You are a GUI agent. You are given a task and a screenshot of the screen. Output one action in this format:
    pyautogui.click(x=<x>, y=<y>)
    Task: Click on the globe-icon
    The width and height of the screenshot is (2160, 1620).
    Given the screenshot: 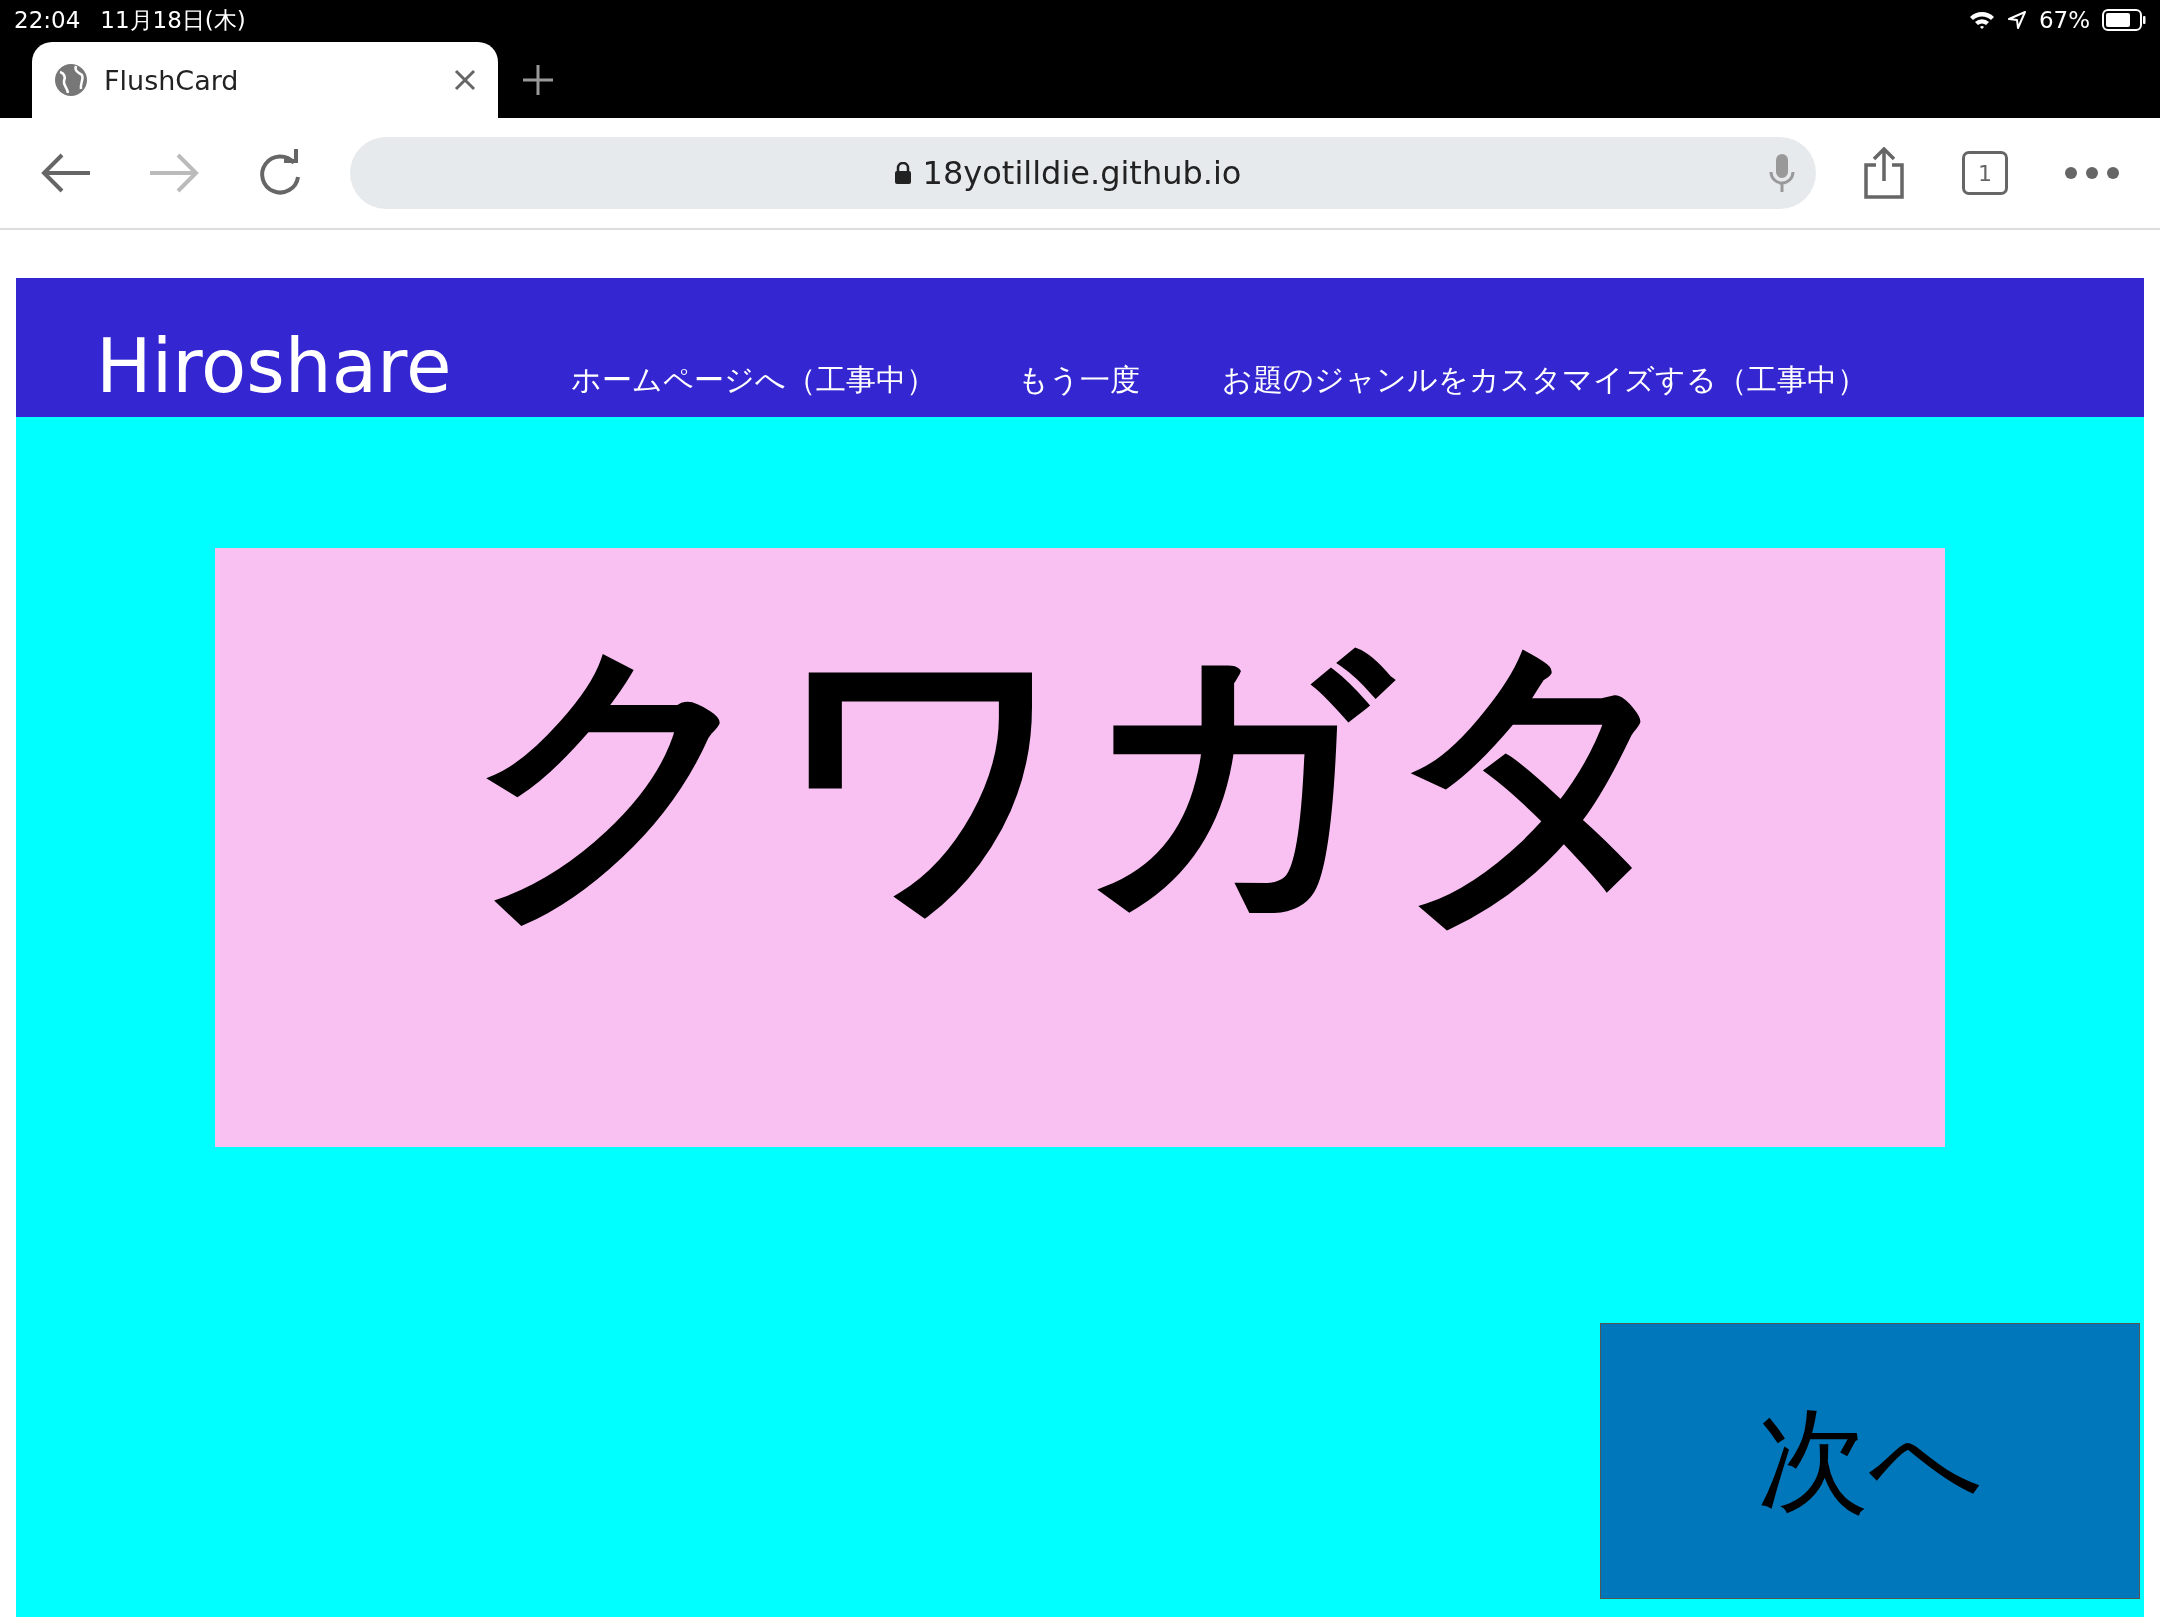 What is the action you would take?
    pyautogui.click(x=71, y=80)
    